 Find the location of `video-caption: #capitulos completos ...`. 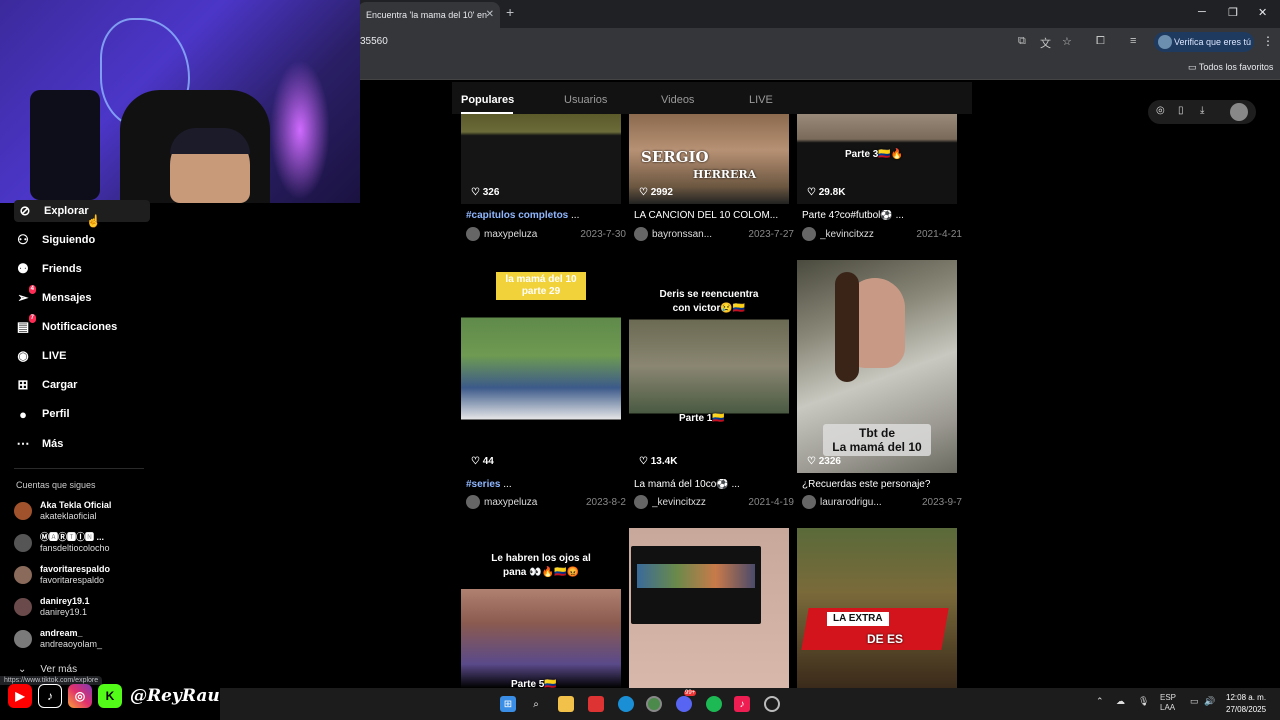

video-caption: #capitulos completos ... is located at coordinates (541, 215).